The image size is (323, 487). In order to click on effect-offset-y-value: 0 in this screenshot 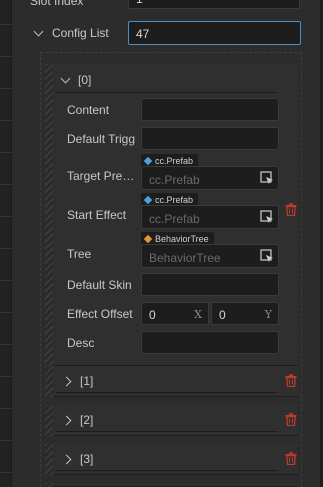, I will do `click(222, 315)`.